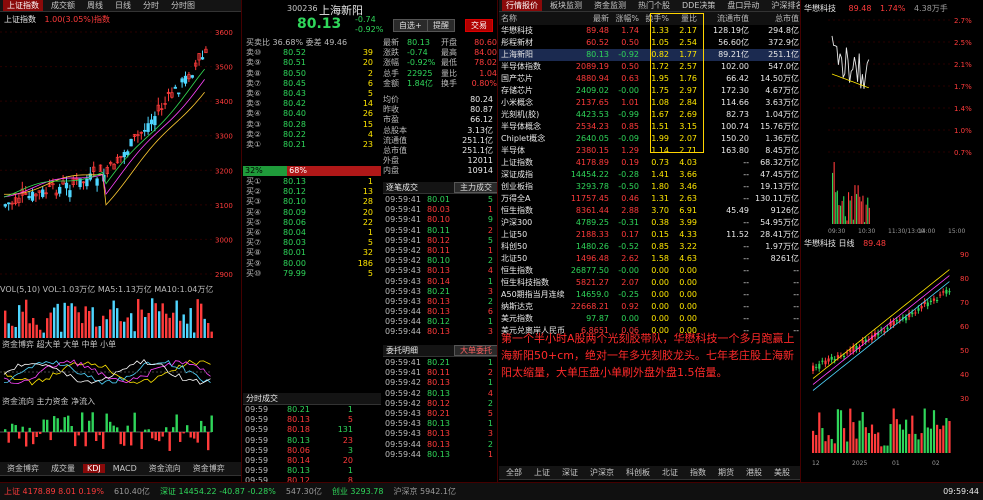 The height and width of the screenshot is (500, 983). I want to click on bid-row: 买③ 80.10 28, so click(312, 202).